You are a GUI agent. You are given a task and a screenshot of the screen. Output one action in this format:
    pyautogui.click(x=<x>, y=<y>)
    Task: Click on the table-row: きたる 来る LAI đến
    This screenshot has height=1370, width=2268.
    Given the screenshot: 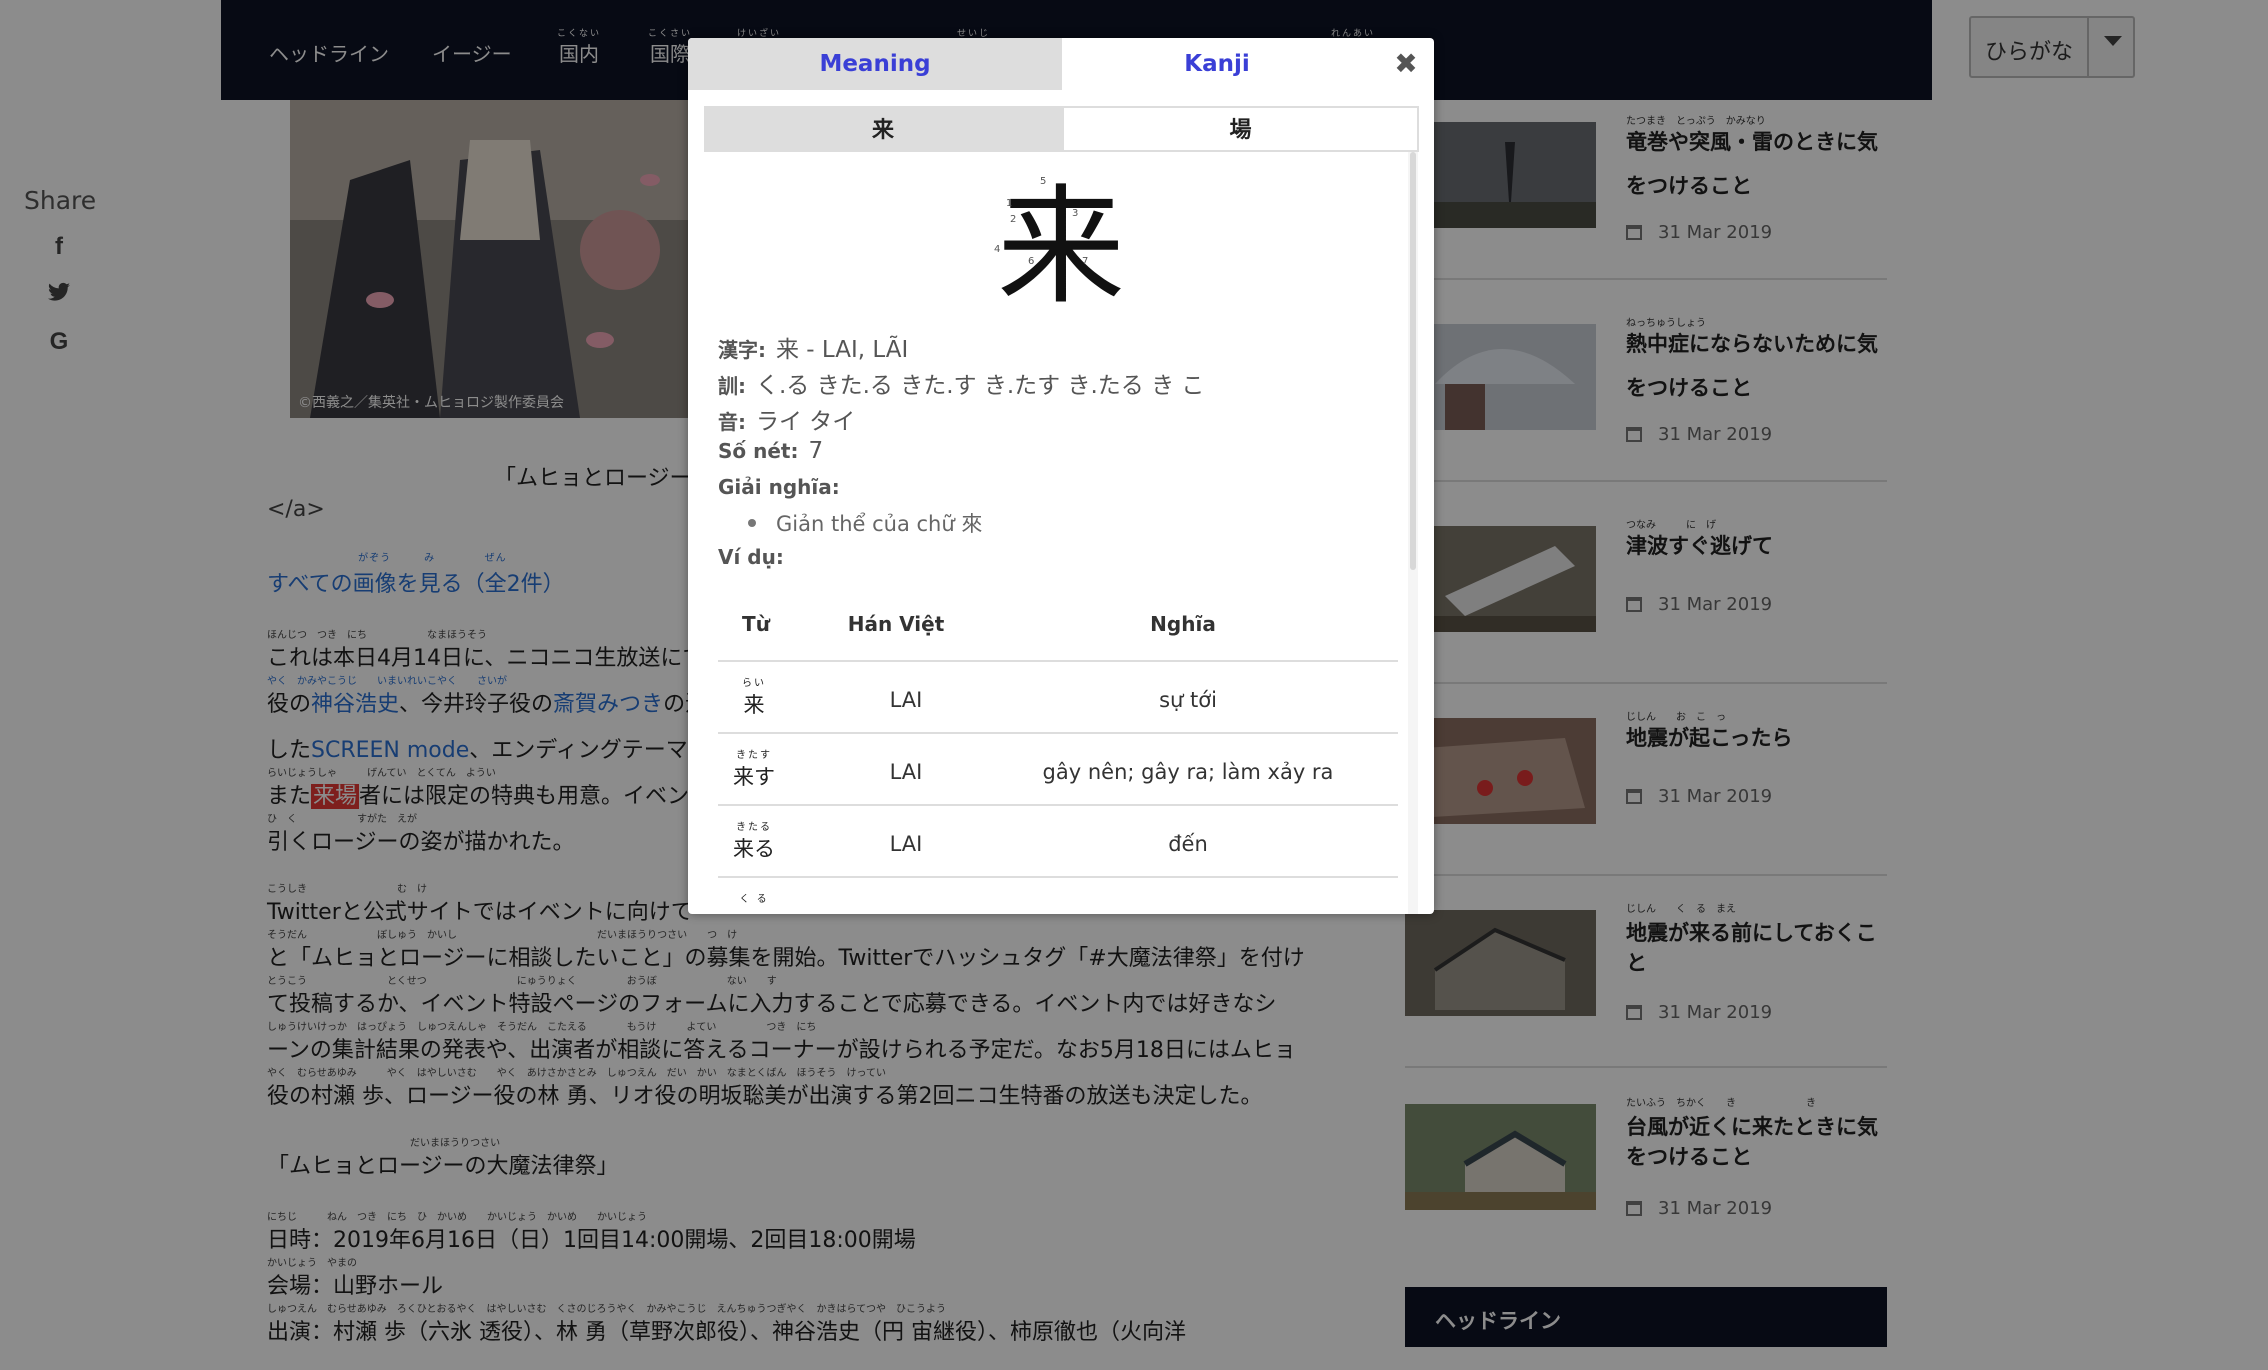 What is the action you would take?
    pyautogui.click(x=1058, y=840)
    